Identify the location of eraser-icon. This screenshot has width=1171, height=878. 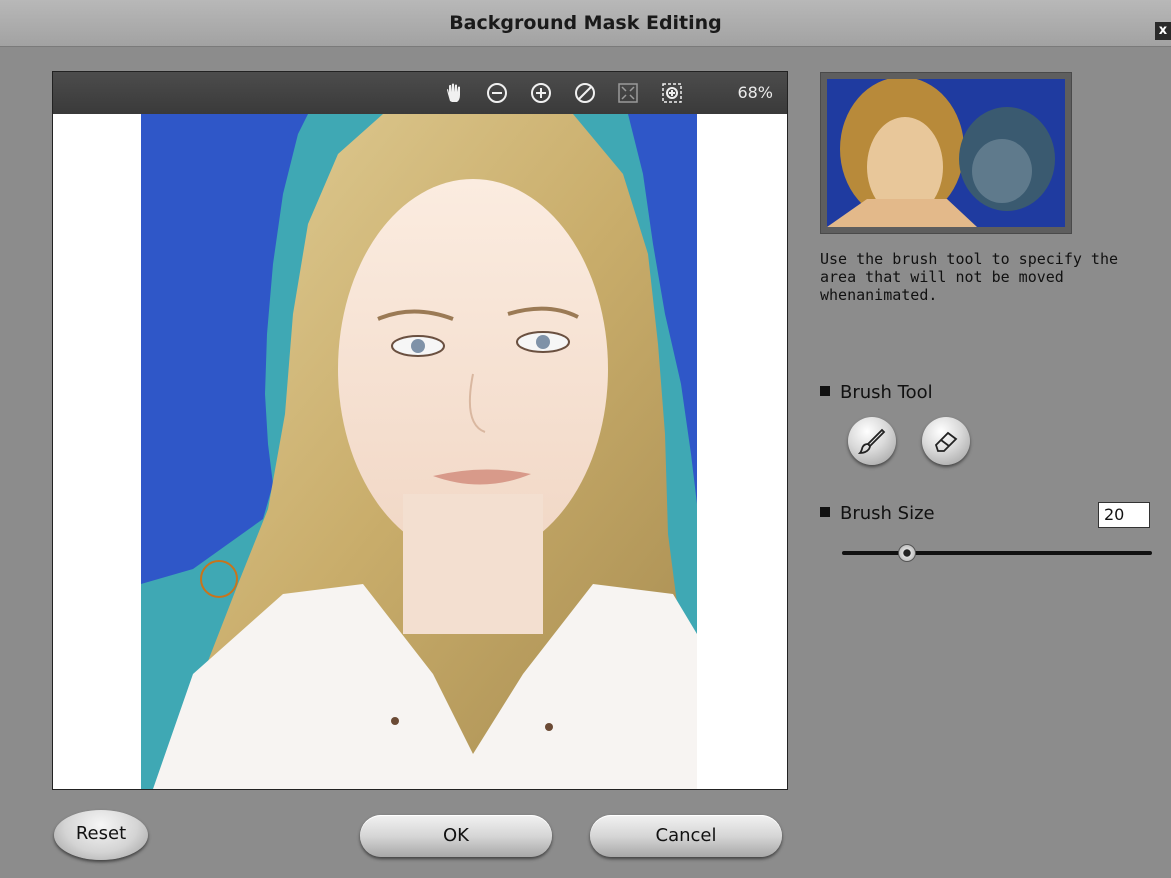
(946, 441).